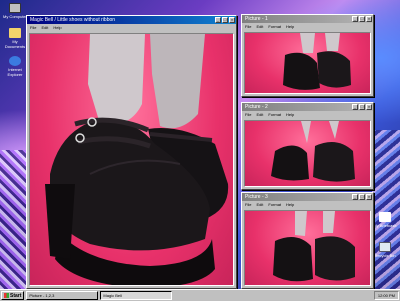 The width and height of the screenshot is (400, 301). What do you see at coordinates (256, 107) in the screenshot?
I see `window-title: Picture - 2` at bounding box center [256, 107].